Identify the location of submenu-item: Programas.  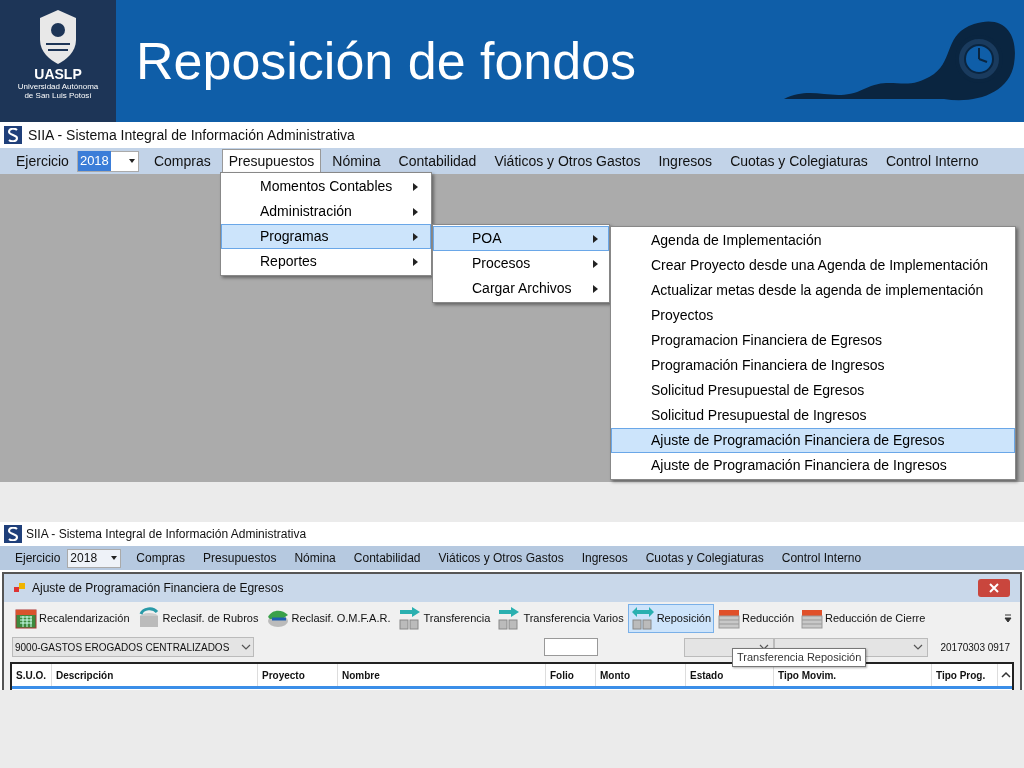
(326, 236).